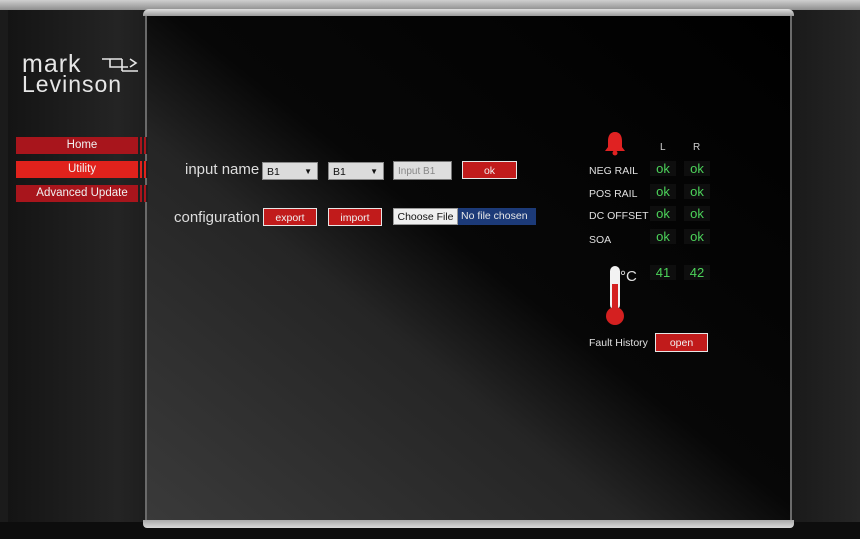 The height and width of the screenshot is (539, 860). What do you see at coordinates (468, 524) in the screenshot?
I see `main-panel-bottom-bezel` at bounding box center [468, 524].